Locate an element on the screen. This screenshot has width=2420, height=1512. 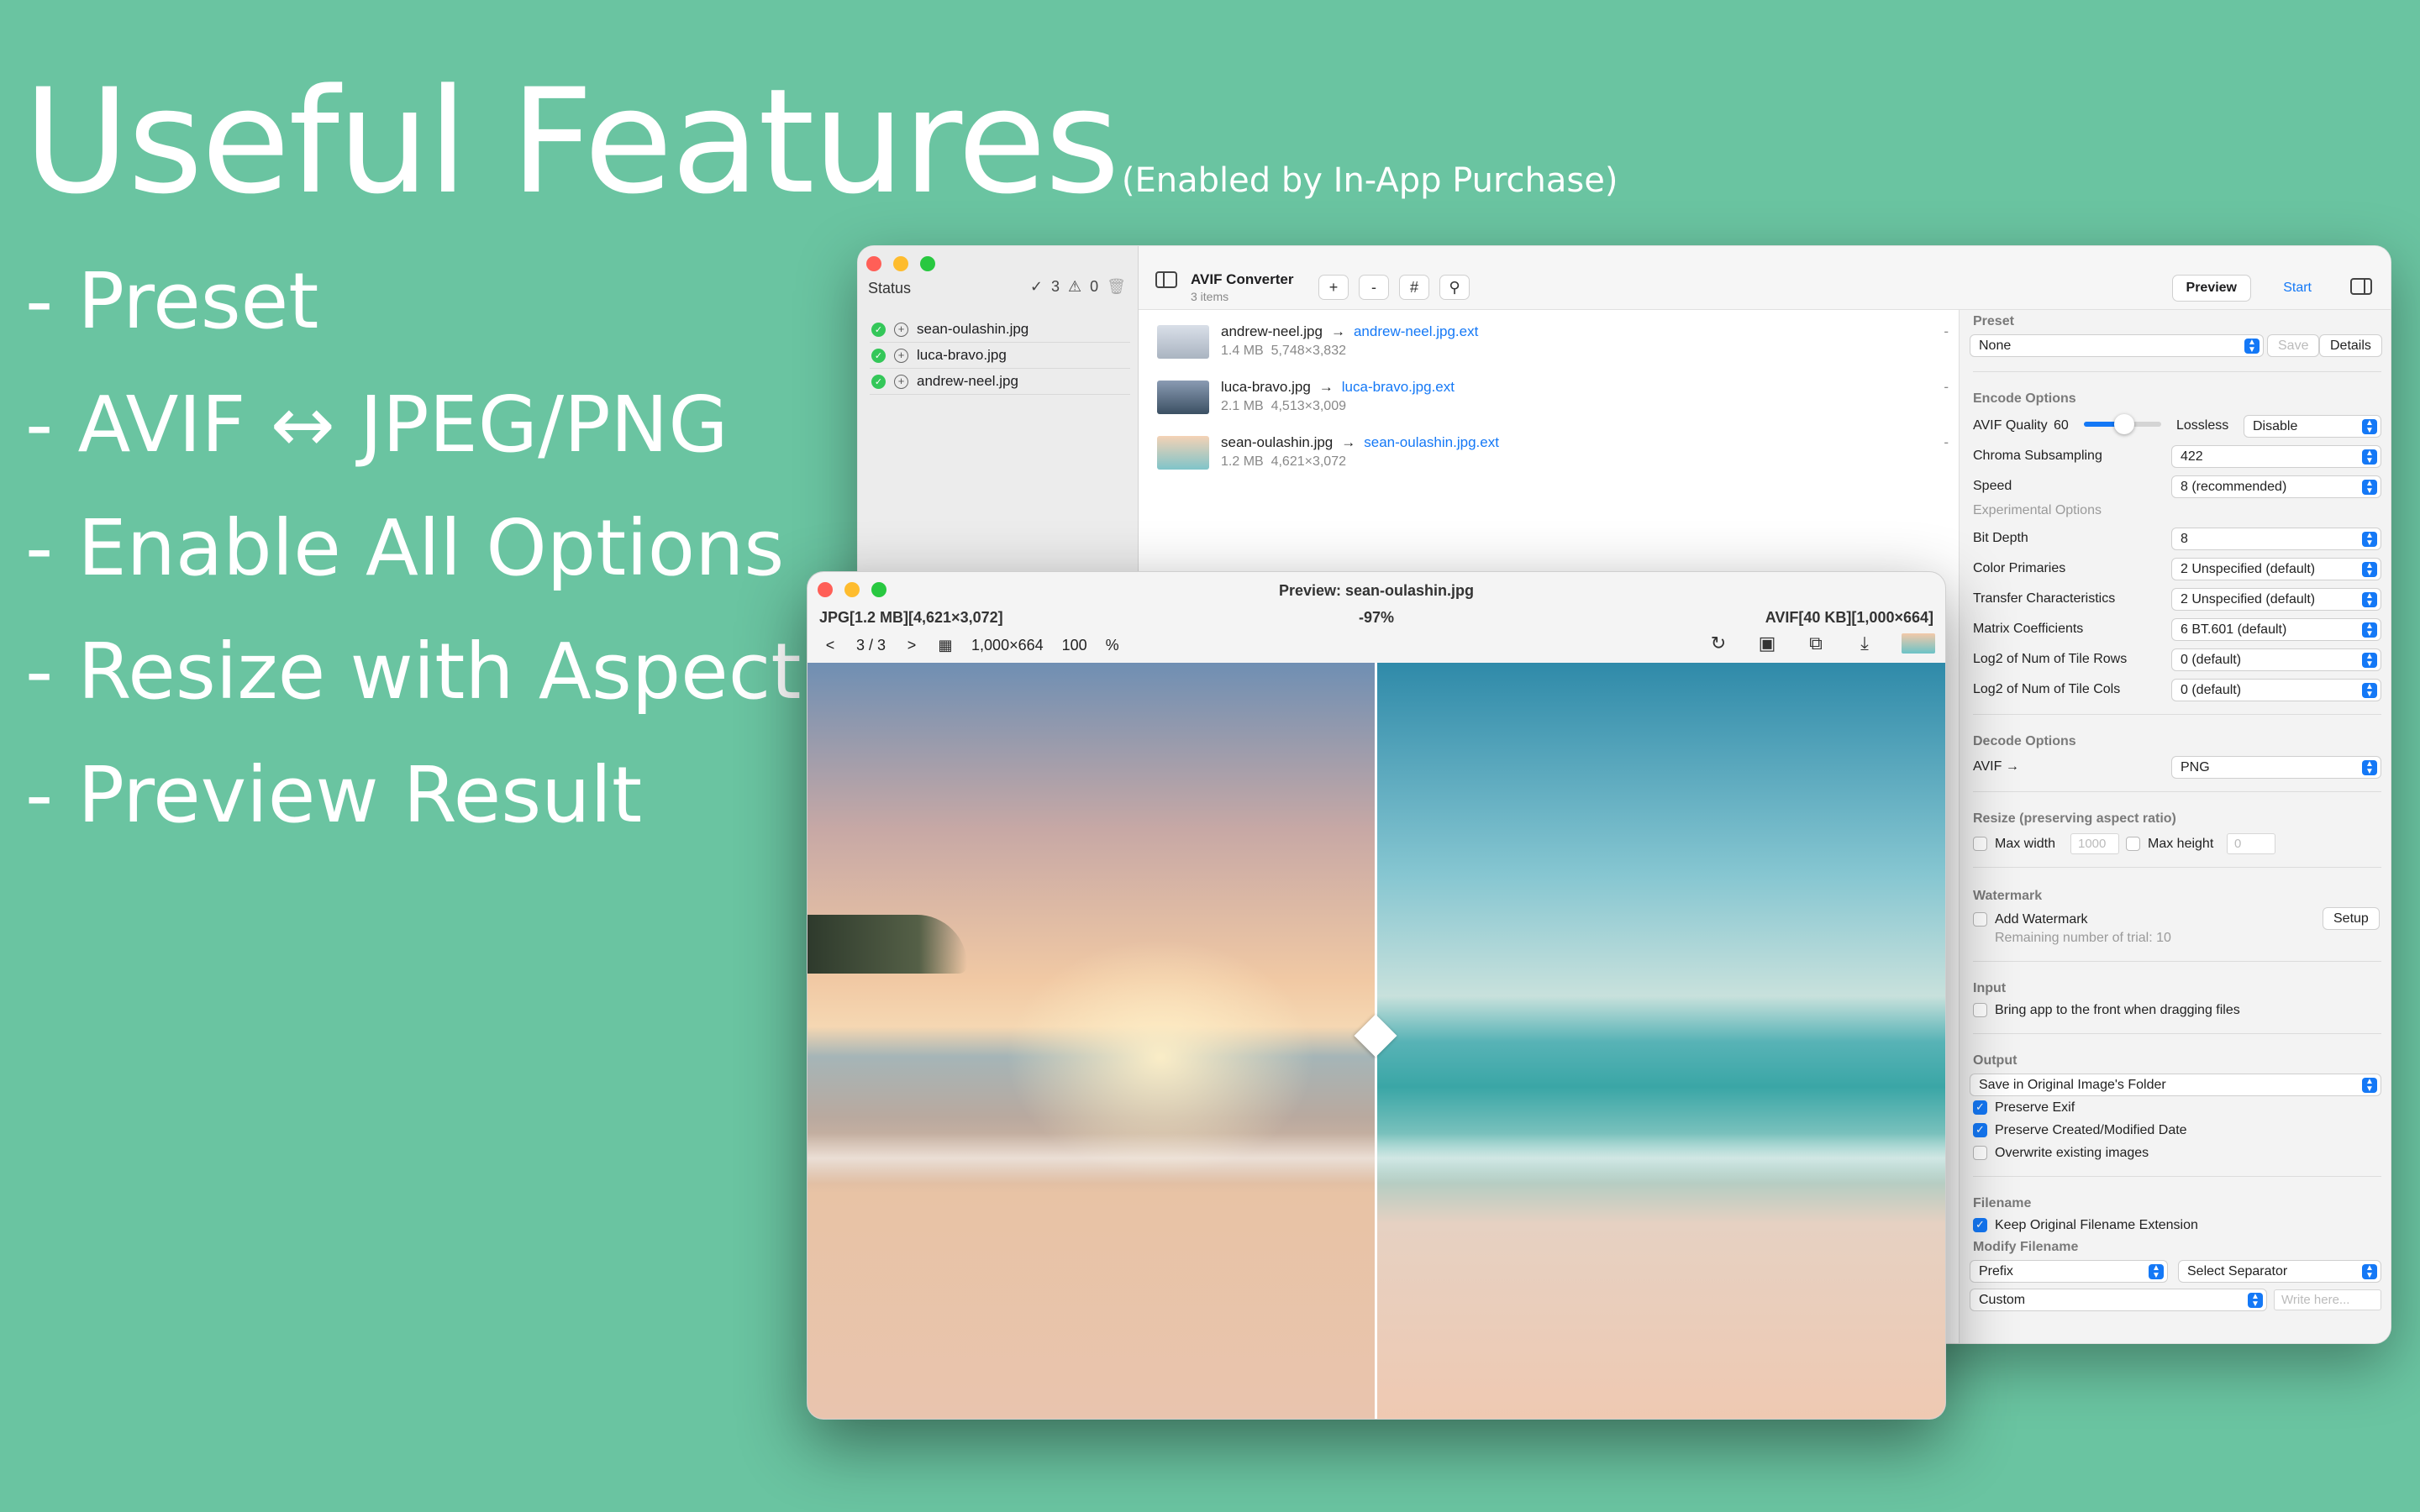
close-button is located at coordinates (873, 263).